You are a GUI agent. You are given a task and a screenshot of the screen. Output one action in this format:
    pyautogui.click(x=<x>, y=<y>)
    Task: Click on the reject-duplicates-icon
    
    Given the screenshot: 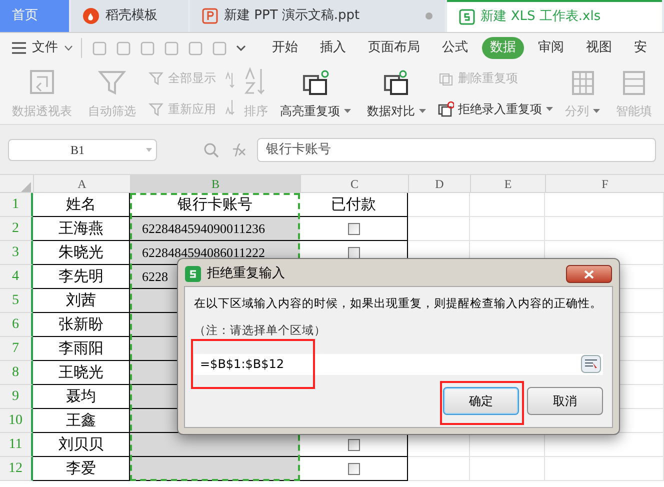 What is the action you would take?
    pyautogui.click(x=446, y=108)
    